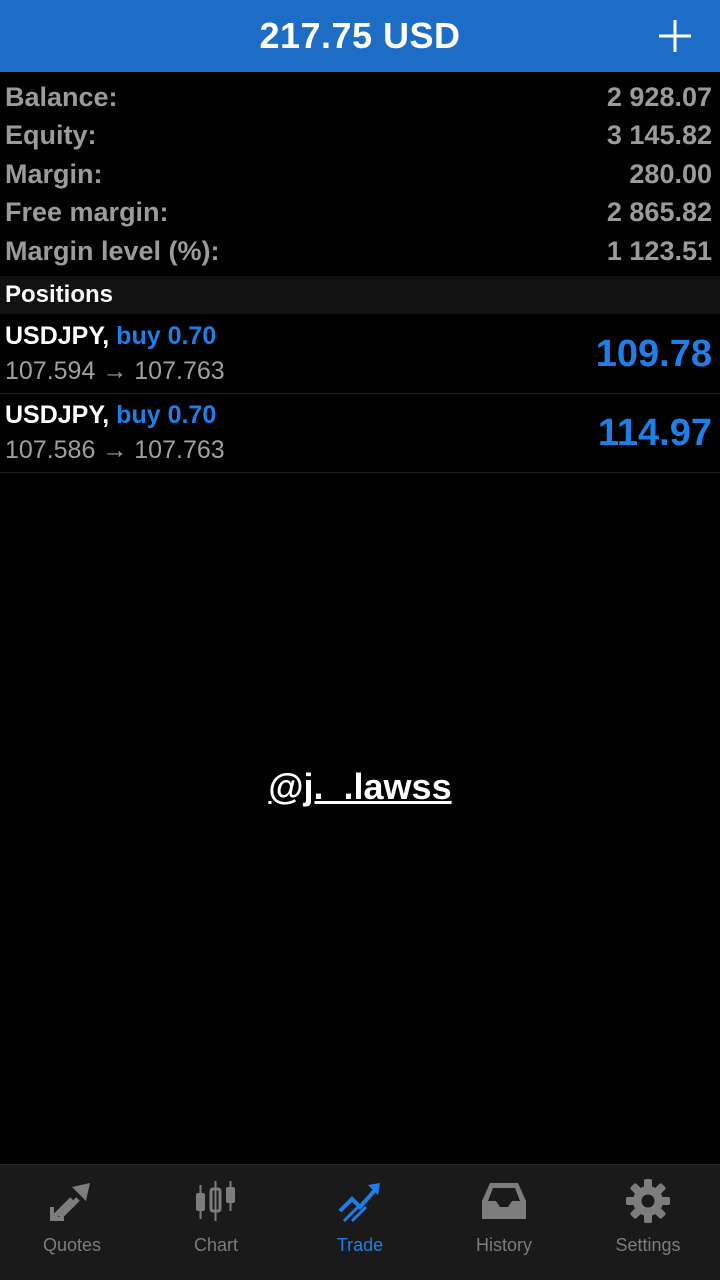  I want to click on positions-section-header: Positions, so click(360, 295).